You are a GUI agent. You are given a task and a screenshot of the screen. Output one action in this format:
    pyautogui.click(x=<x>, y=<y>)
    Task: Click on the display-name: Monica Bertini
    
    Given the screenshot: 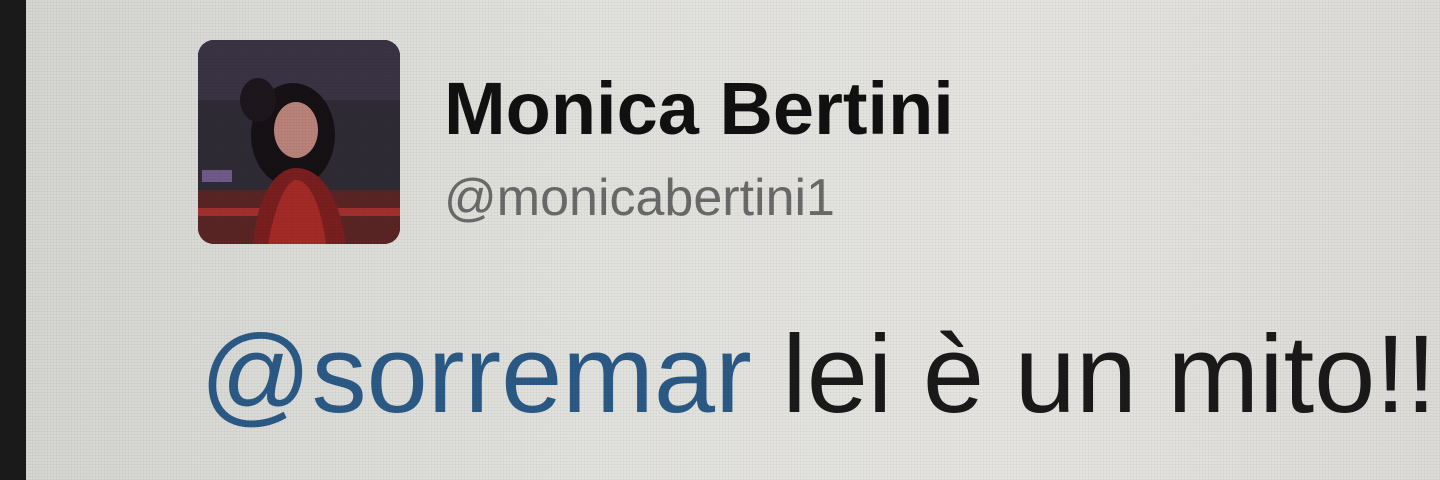 What is the action you would take?
    pyautogui.click(x=699, y=109)
    